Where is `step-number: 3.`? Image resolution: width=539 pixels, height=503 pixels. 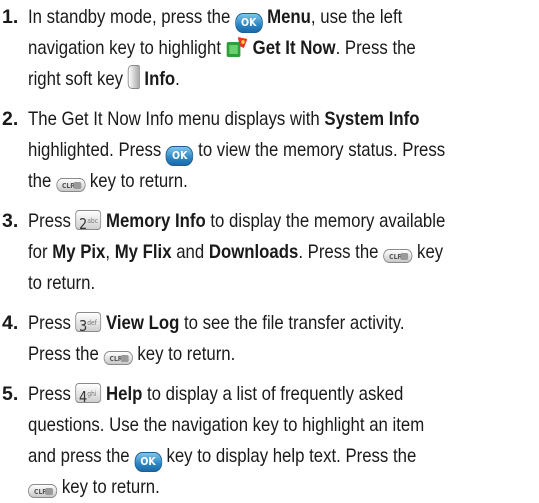 step-number: 3. is located at coordinates (10, 221).